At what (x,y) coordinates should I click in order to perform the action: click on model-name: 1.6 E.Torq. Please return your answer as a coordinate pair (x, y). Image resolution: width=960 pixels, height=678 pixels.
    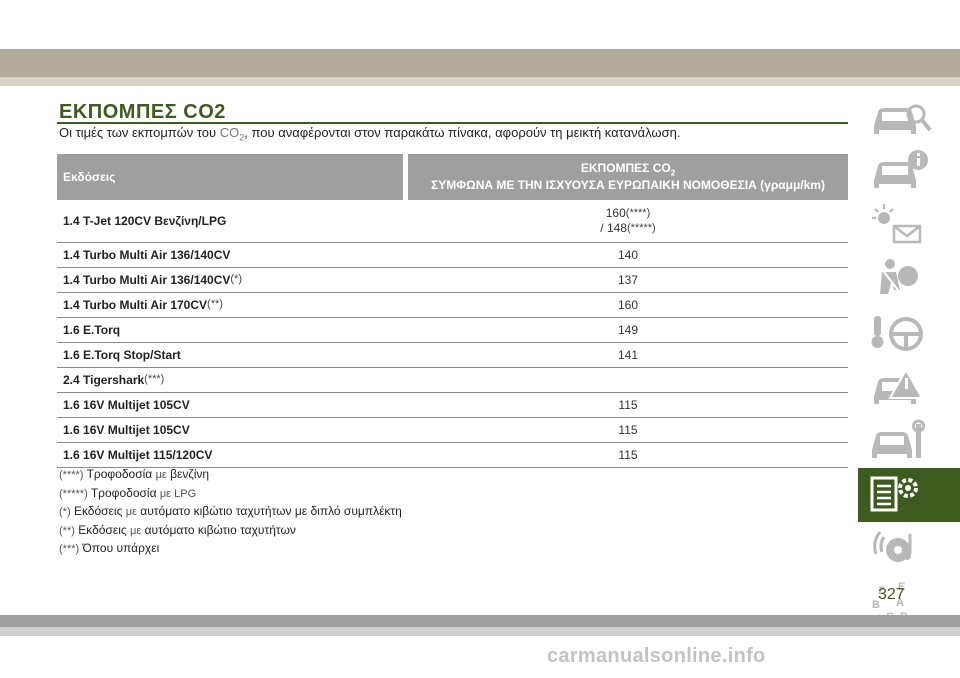
    Looking at the image, I should click on (92, 330).